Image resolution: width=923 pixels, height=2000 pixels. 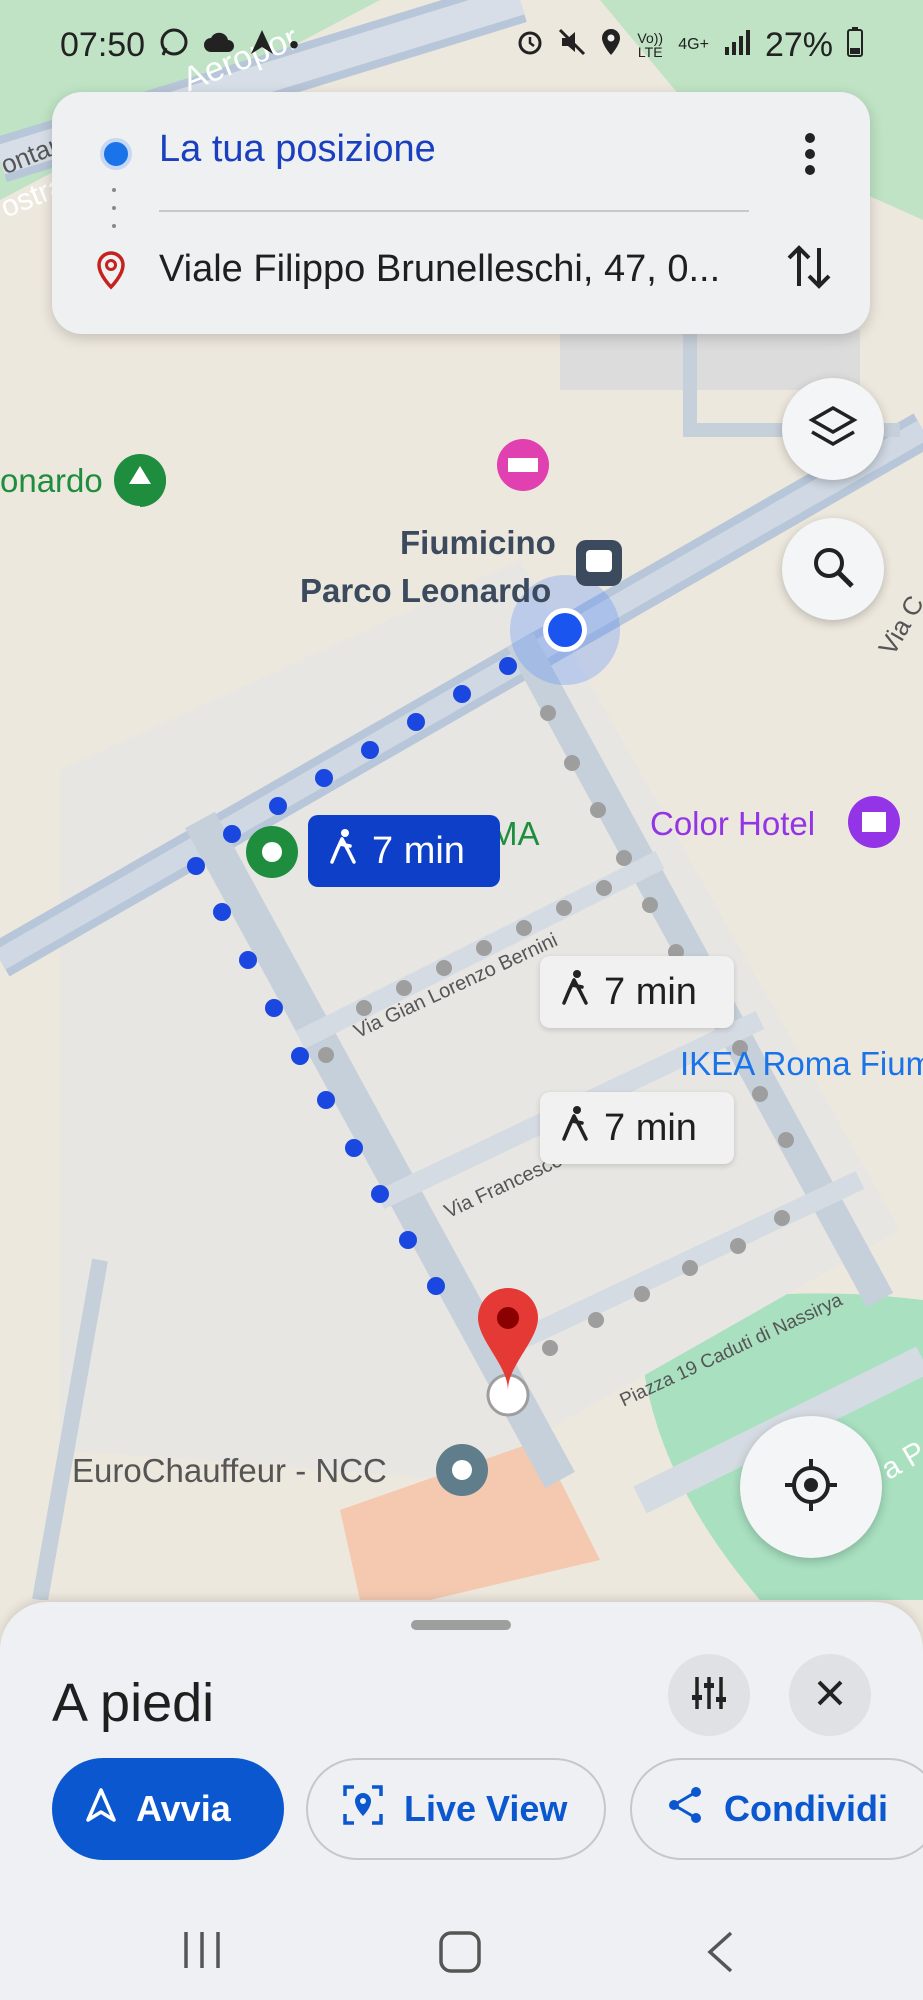 I want to click on battery-icon, so click(x=855, y=45).